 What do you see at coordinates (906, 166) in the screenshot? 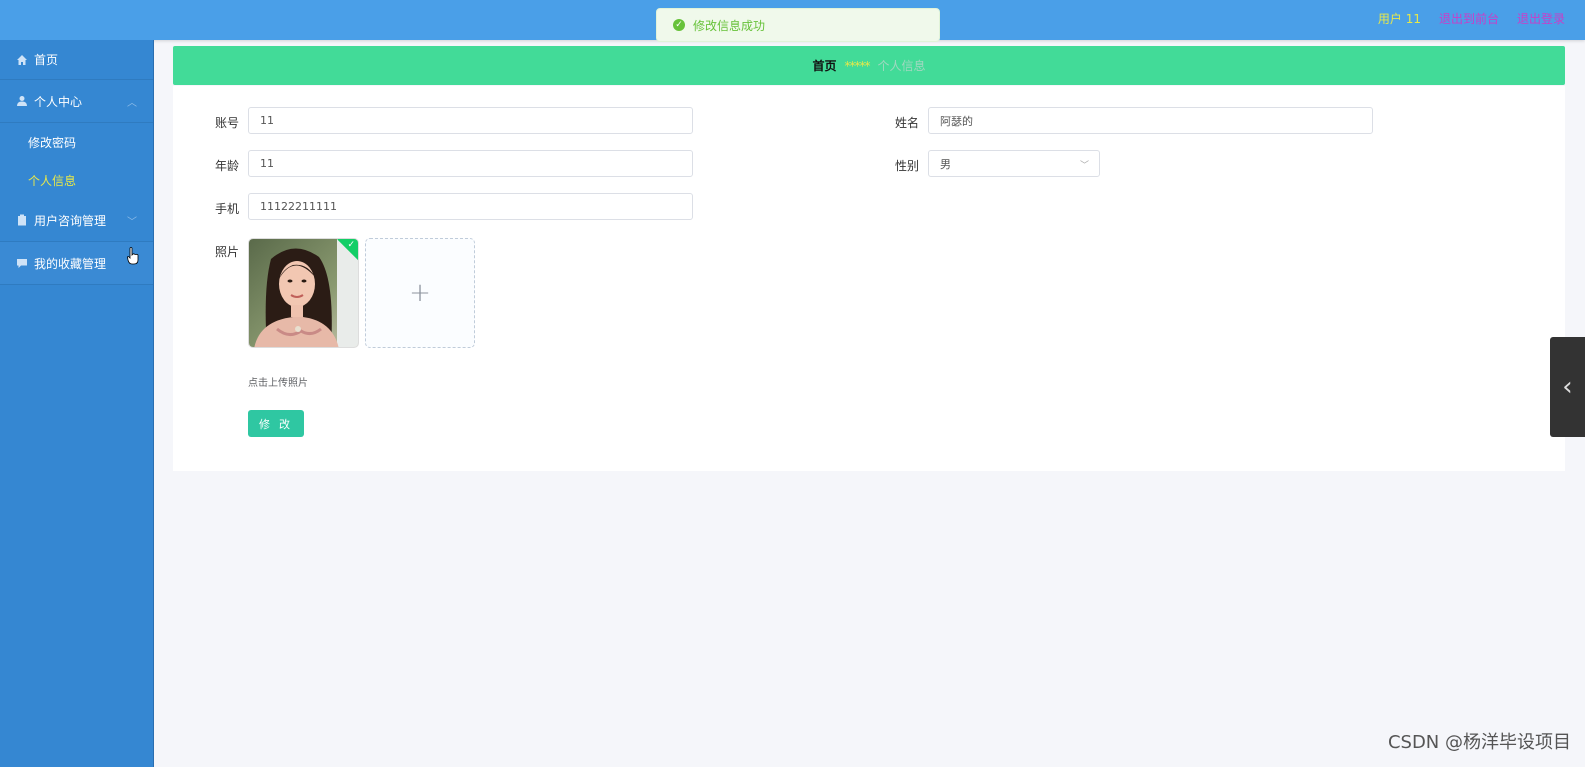
I see `gender-label: 性别` at bounding box center [906, 166].